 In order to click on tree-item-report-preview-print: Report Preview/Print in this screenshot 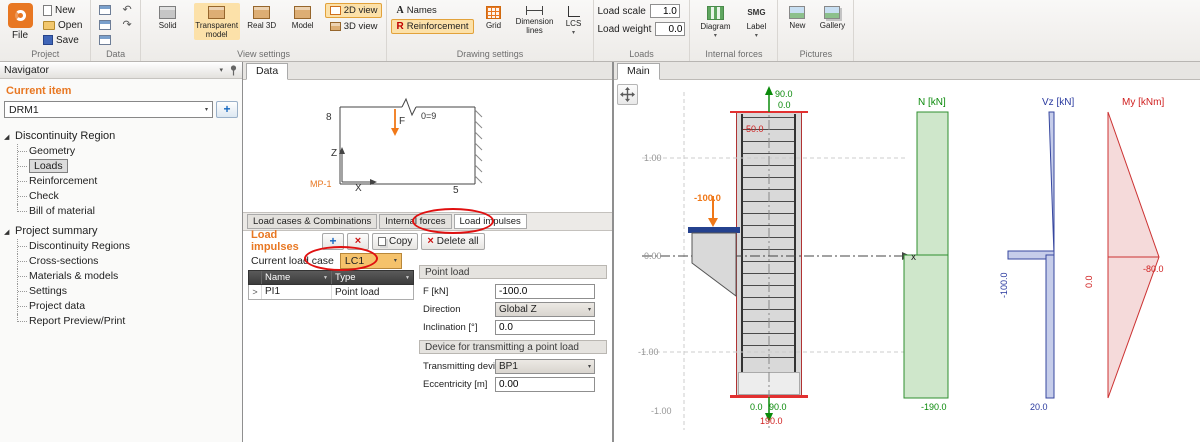, I will do `click(127, 321)`.